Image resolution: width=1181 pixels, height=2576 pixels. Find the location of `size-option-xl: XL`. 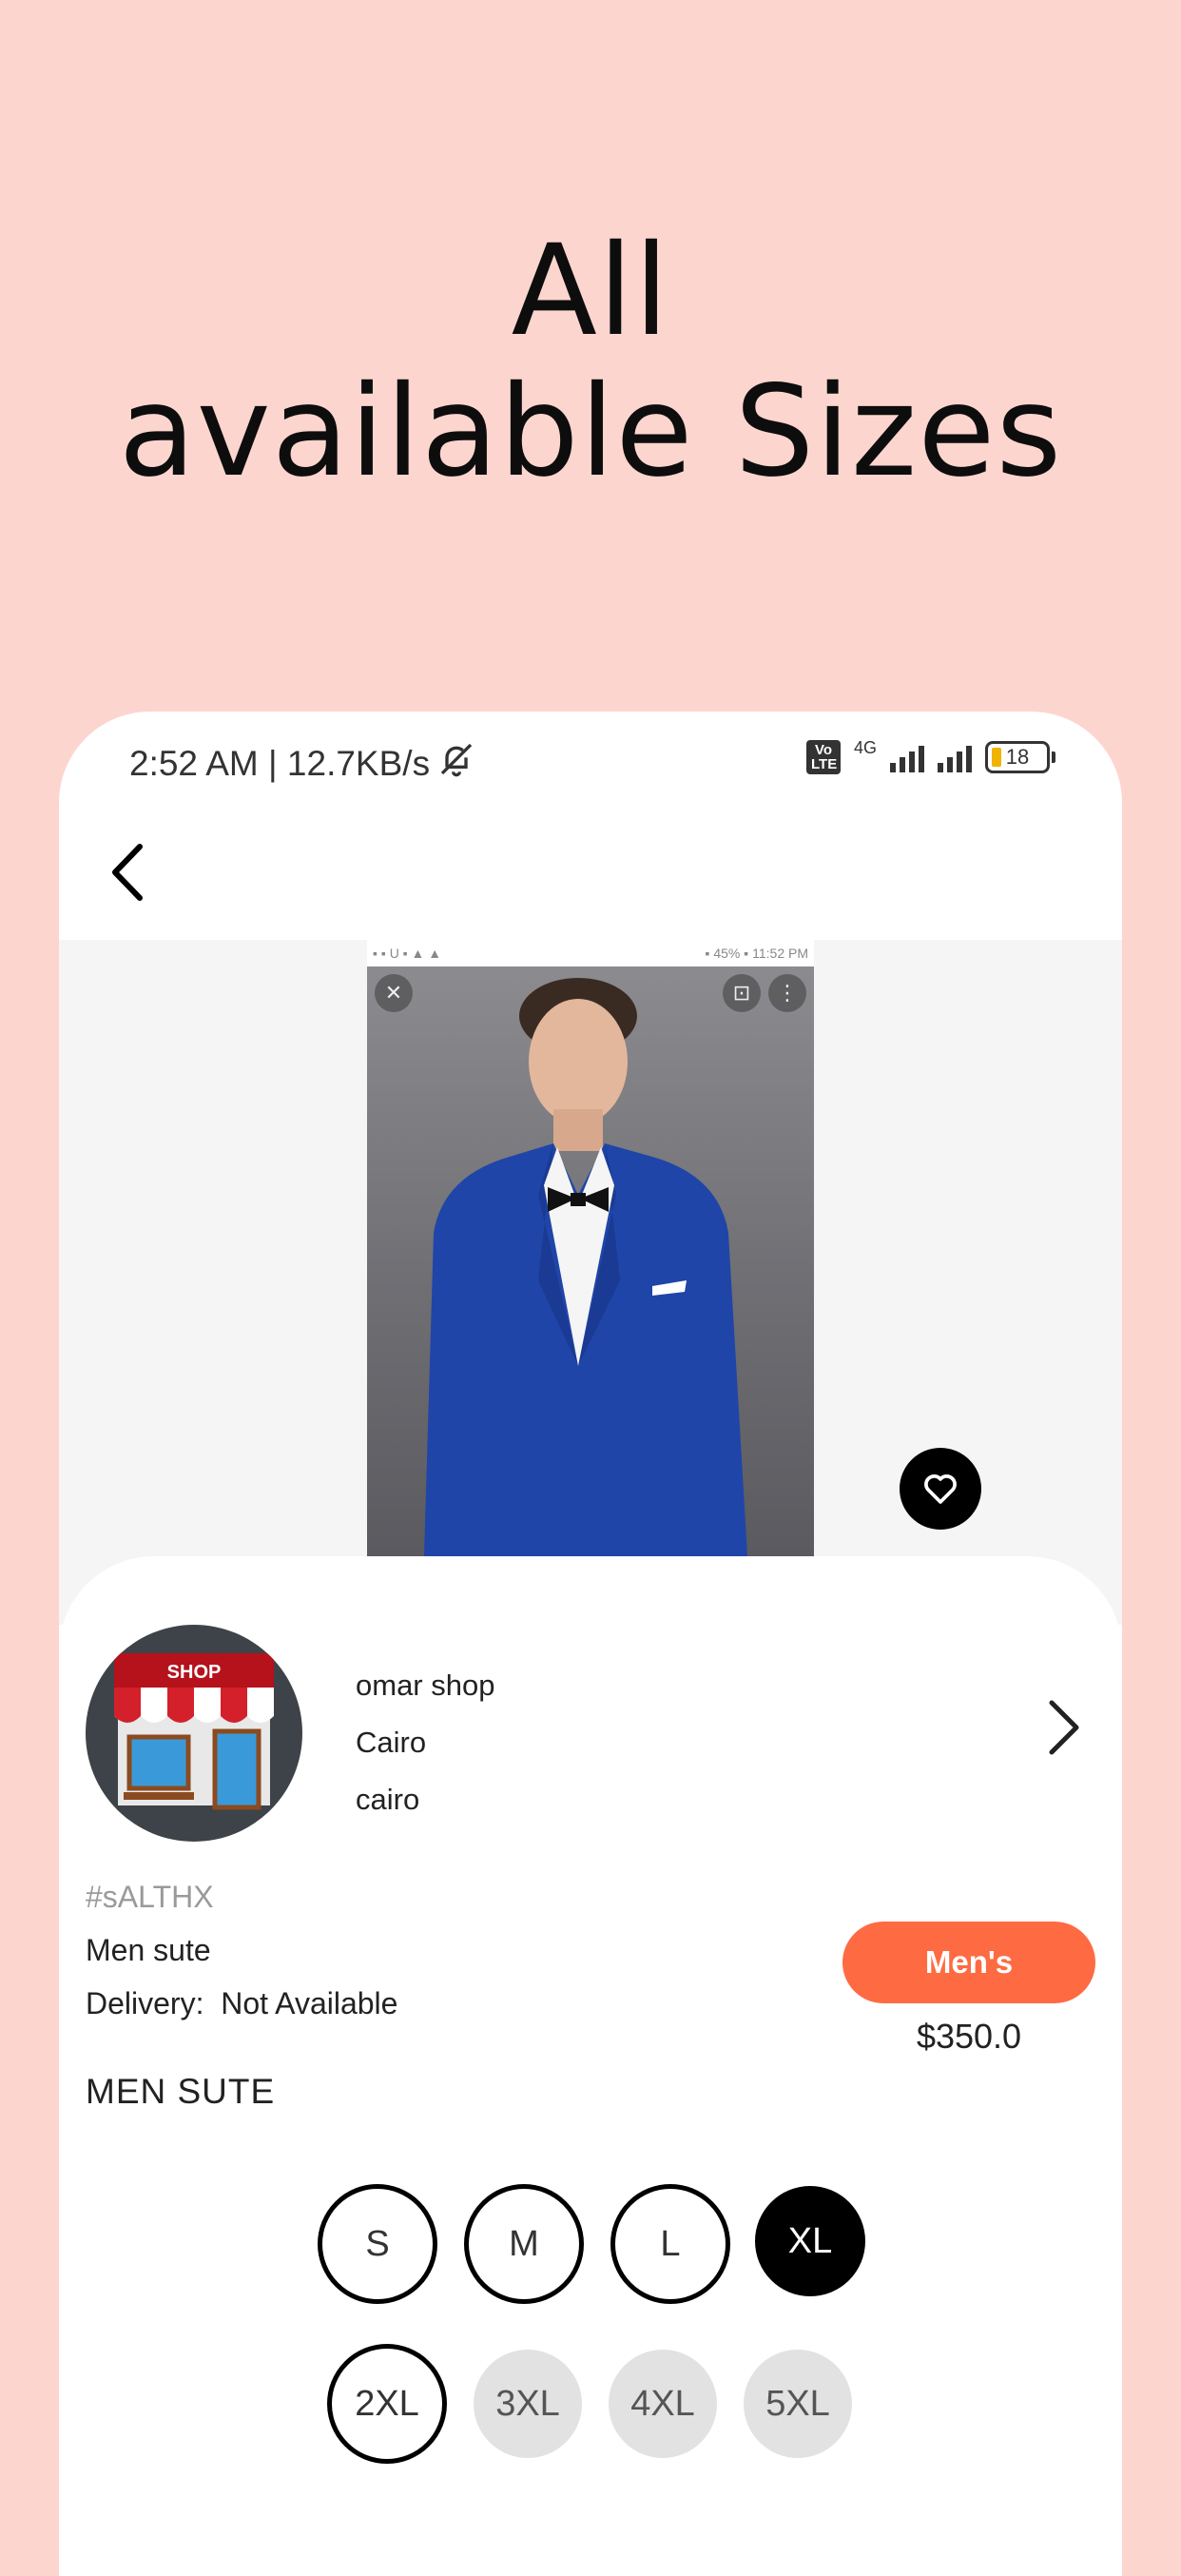

size-option-xl: XL is located at coordinates (810, 2241).